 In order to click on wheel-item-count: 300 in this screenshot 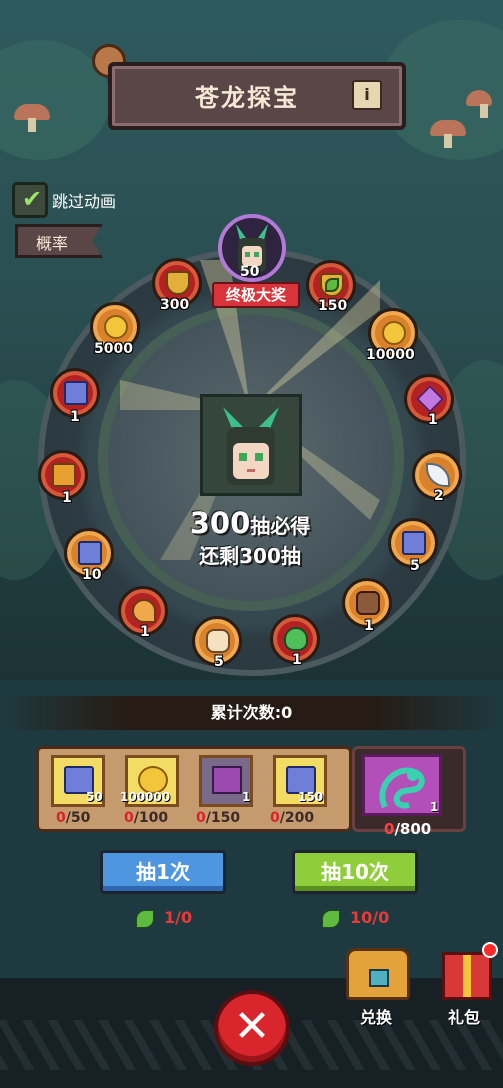, I will do `click(175, 305)`.